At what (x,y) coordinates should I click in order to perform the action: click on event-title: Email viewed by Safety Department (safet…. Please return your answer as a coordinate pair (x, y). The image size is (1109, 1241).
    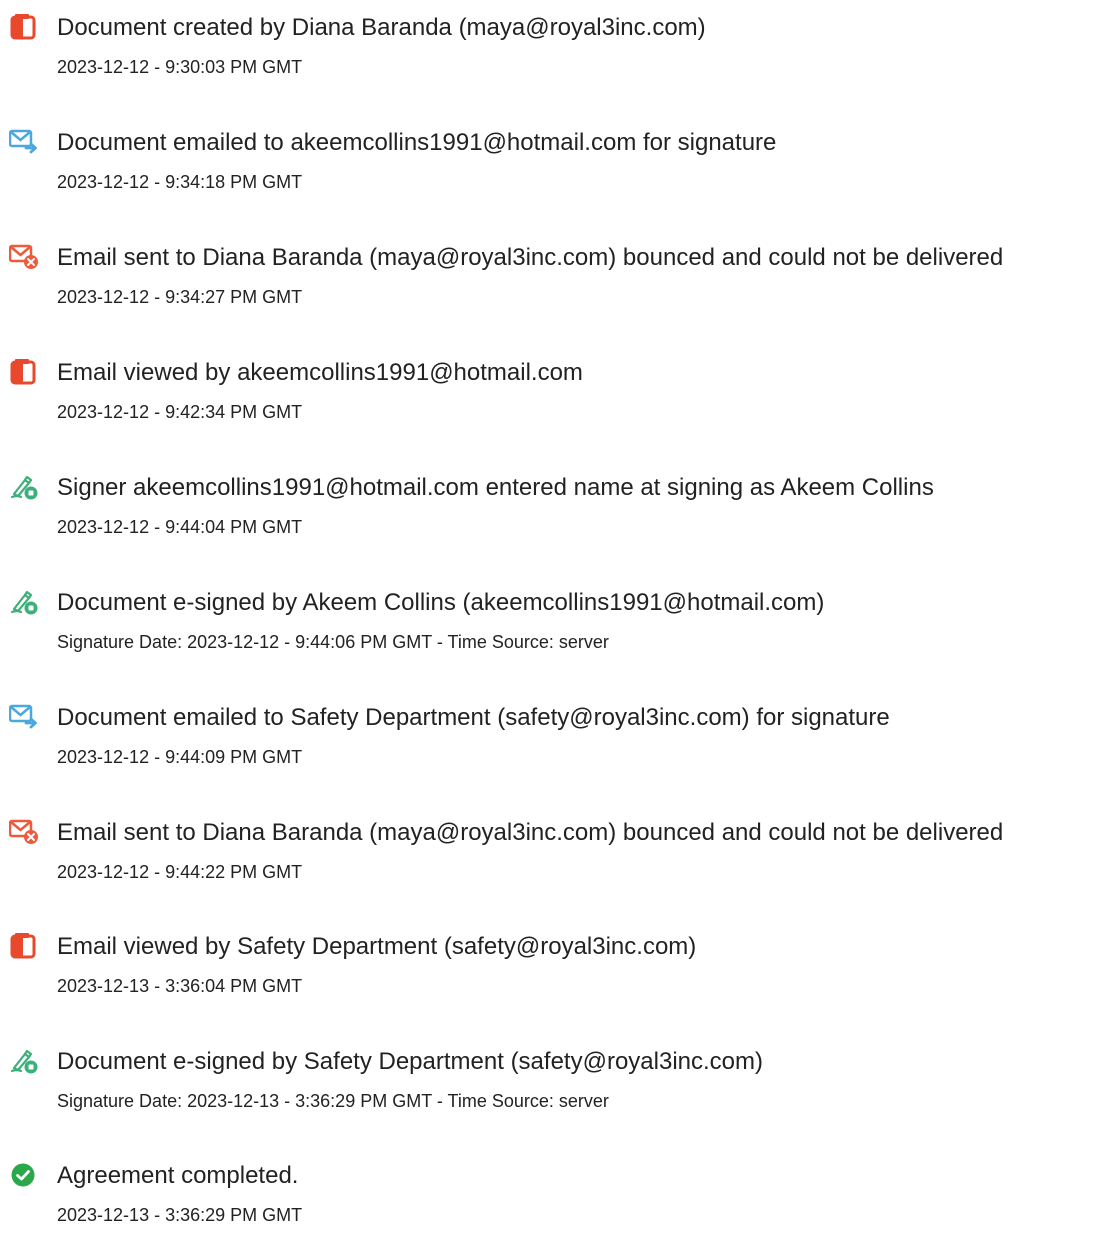
    Looking at the image, I should click on (377, 946).